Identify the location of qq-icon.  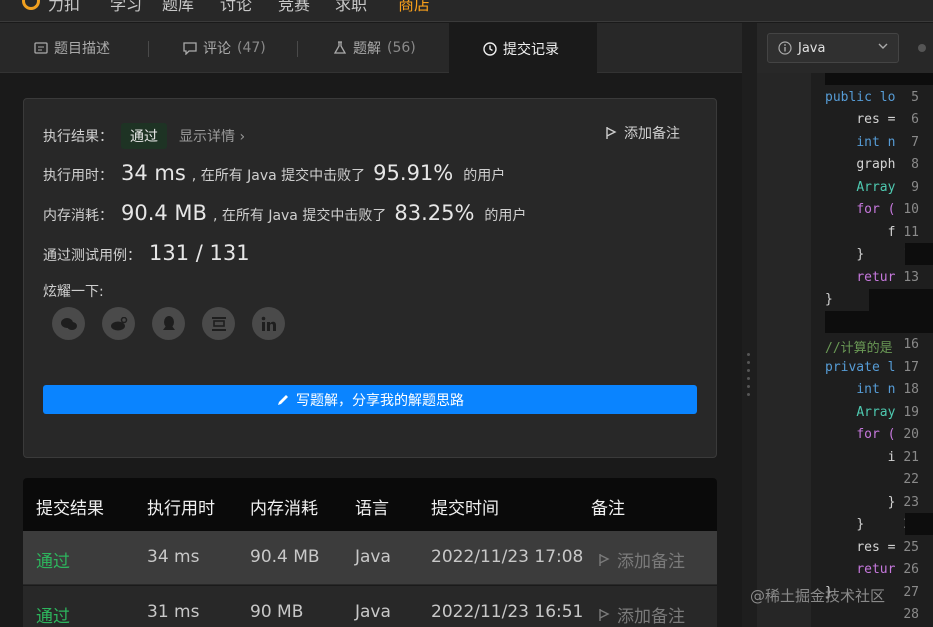
(168, 323).